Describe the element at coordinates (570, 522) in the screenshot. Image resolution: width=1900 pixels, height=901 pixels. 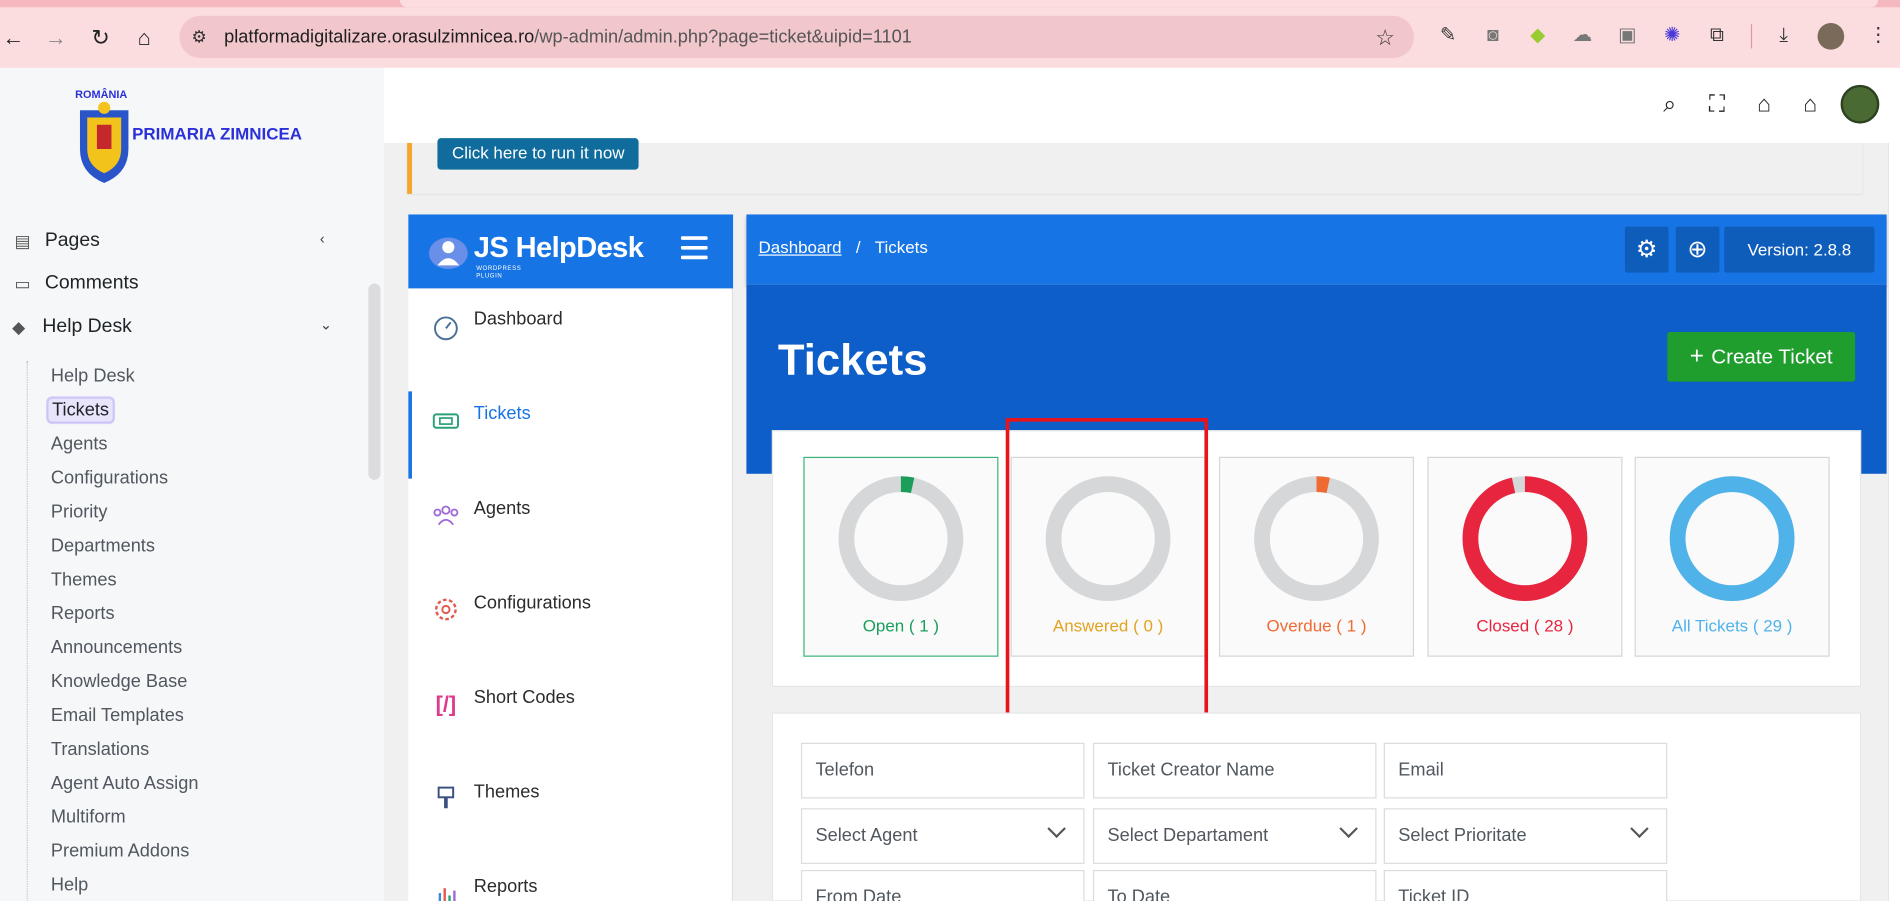
I see `plugin-nav-agents: Agents` at that location.